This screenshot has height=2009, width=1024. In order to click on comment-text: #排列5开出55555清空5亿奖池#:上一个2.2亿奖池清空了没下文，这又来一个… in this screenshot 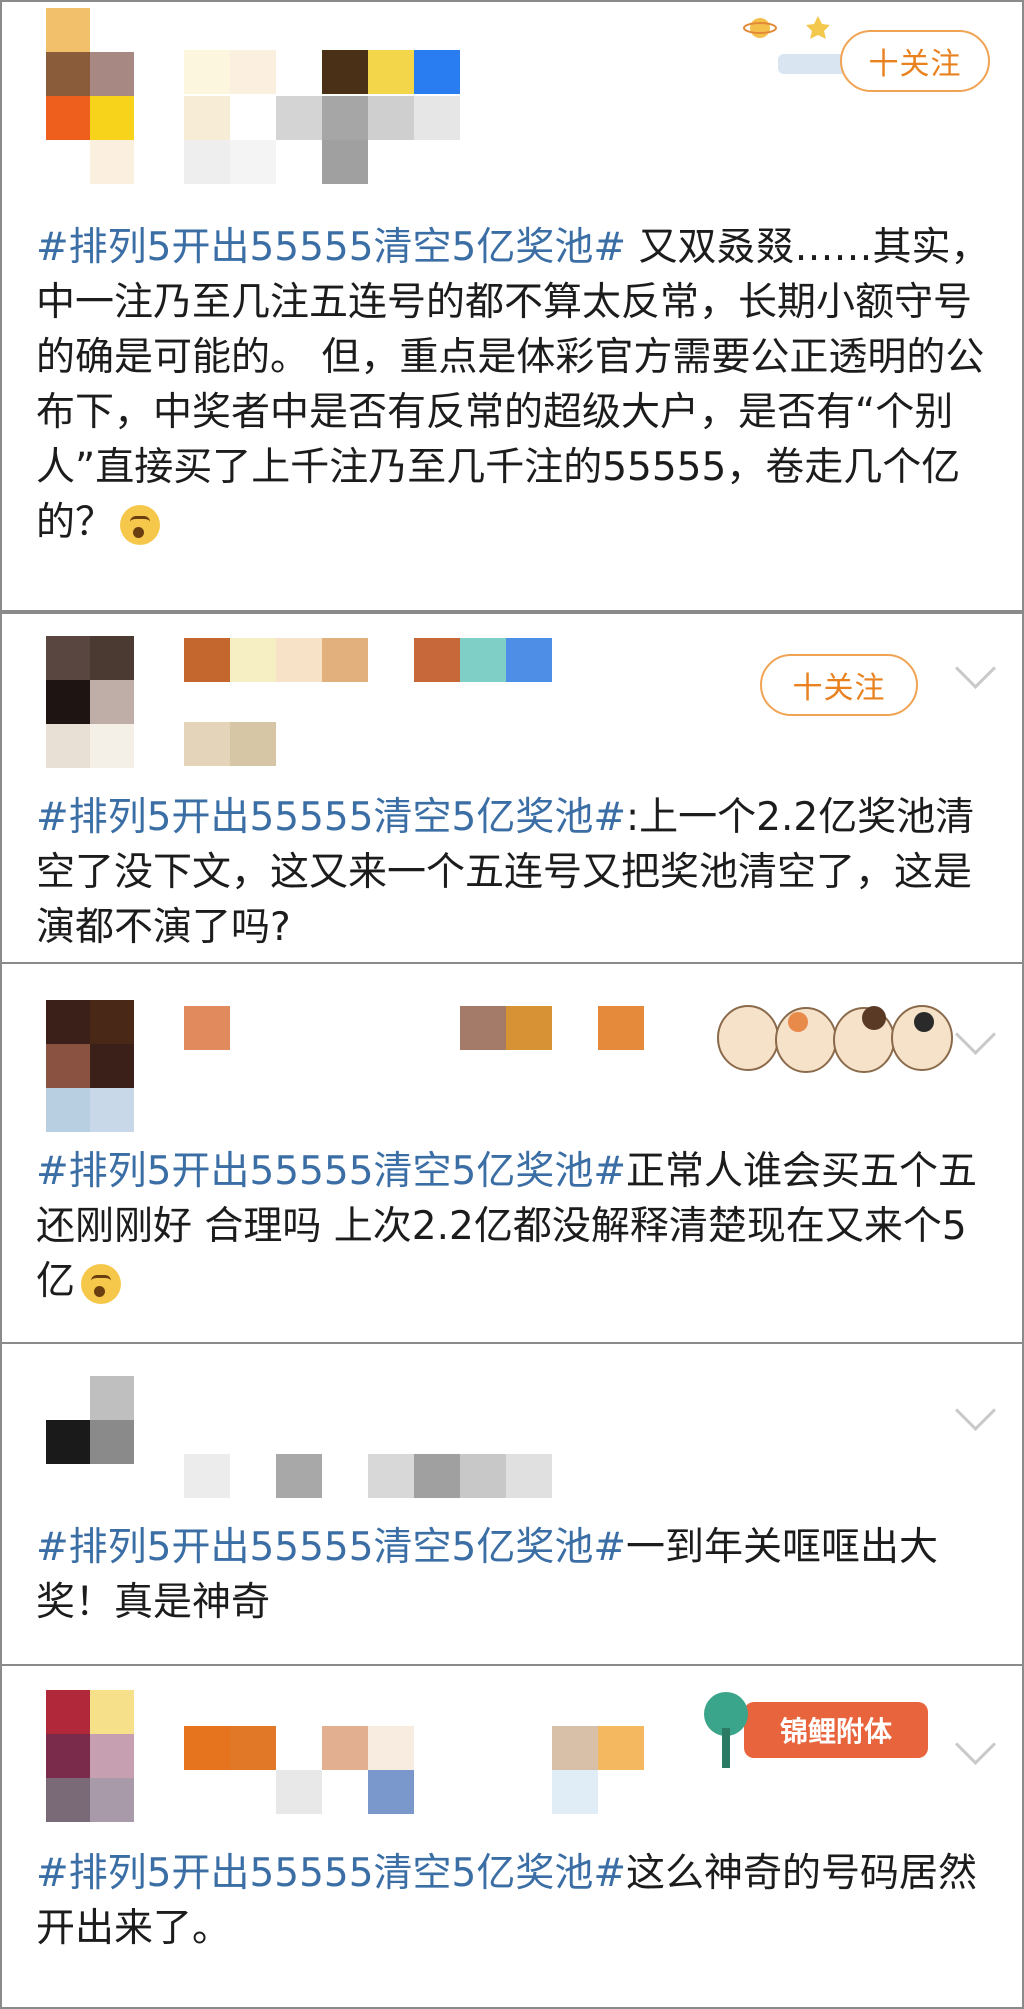, I will do `click(514, 872)`.